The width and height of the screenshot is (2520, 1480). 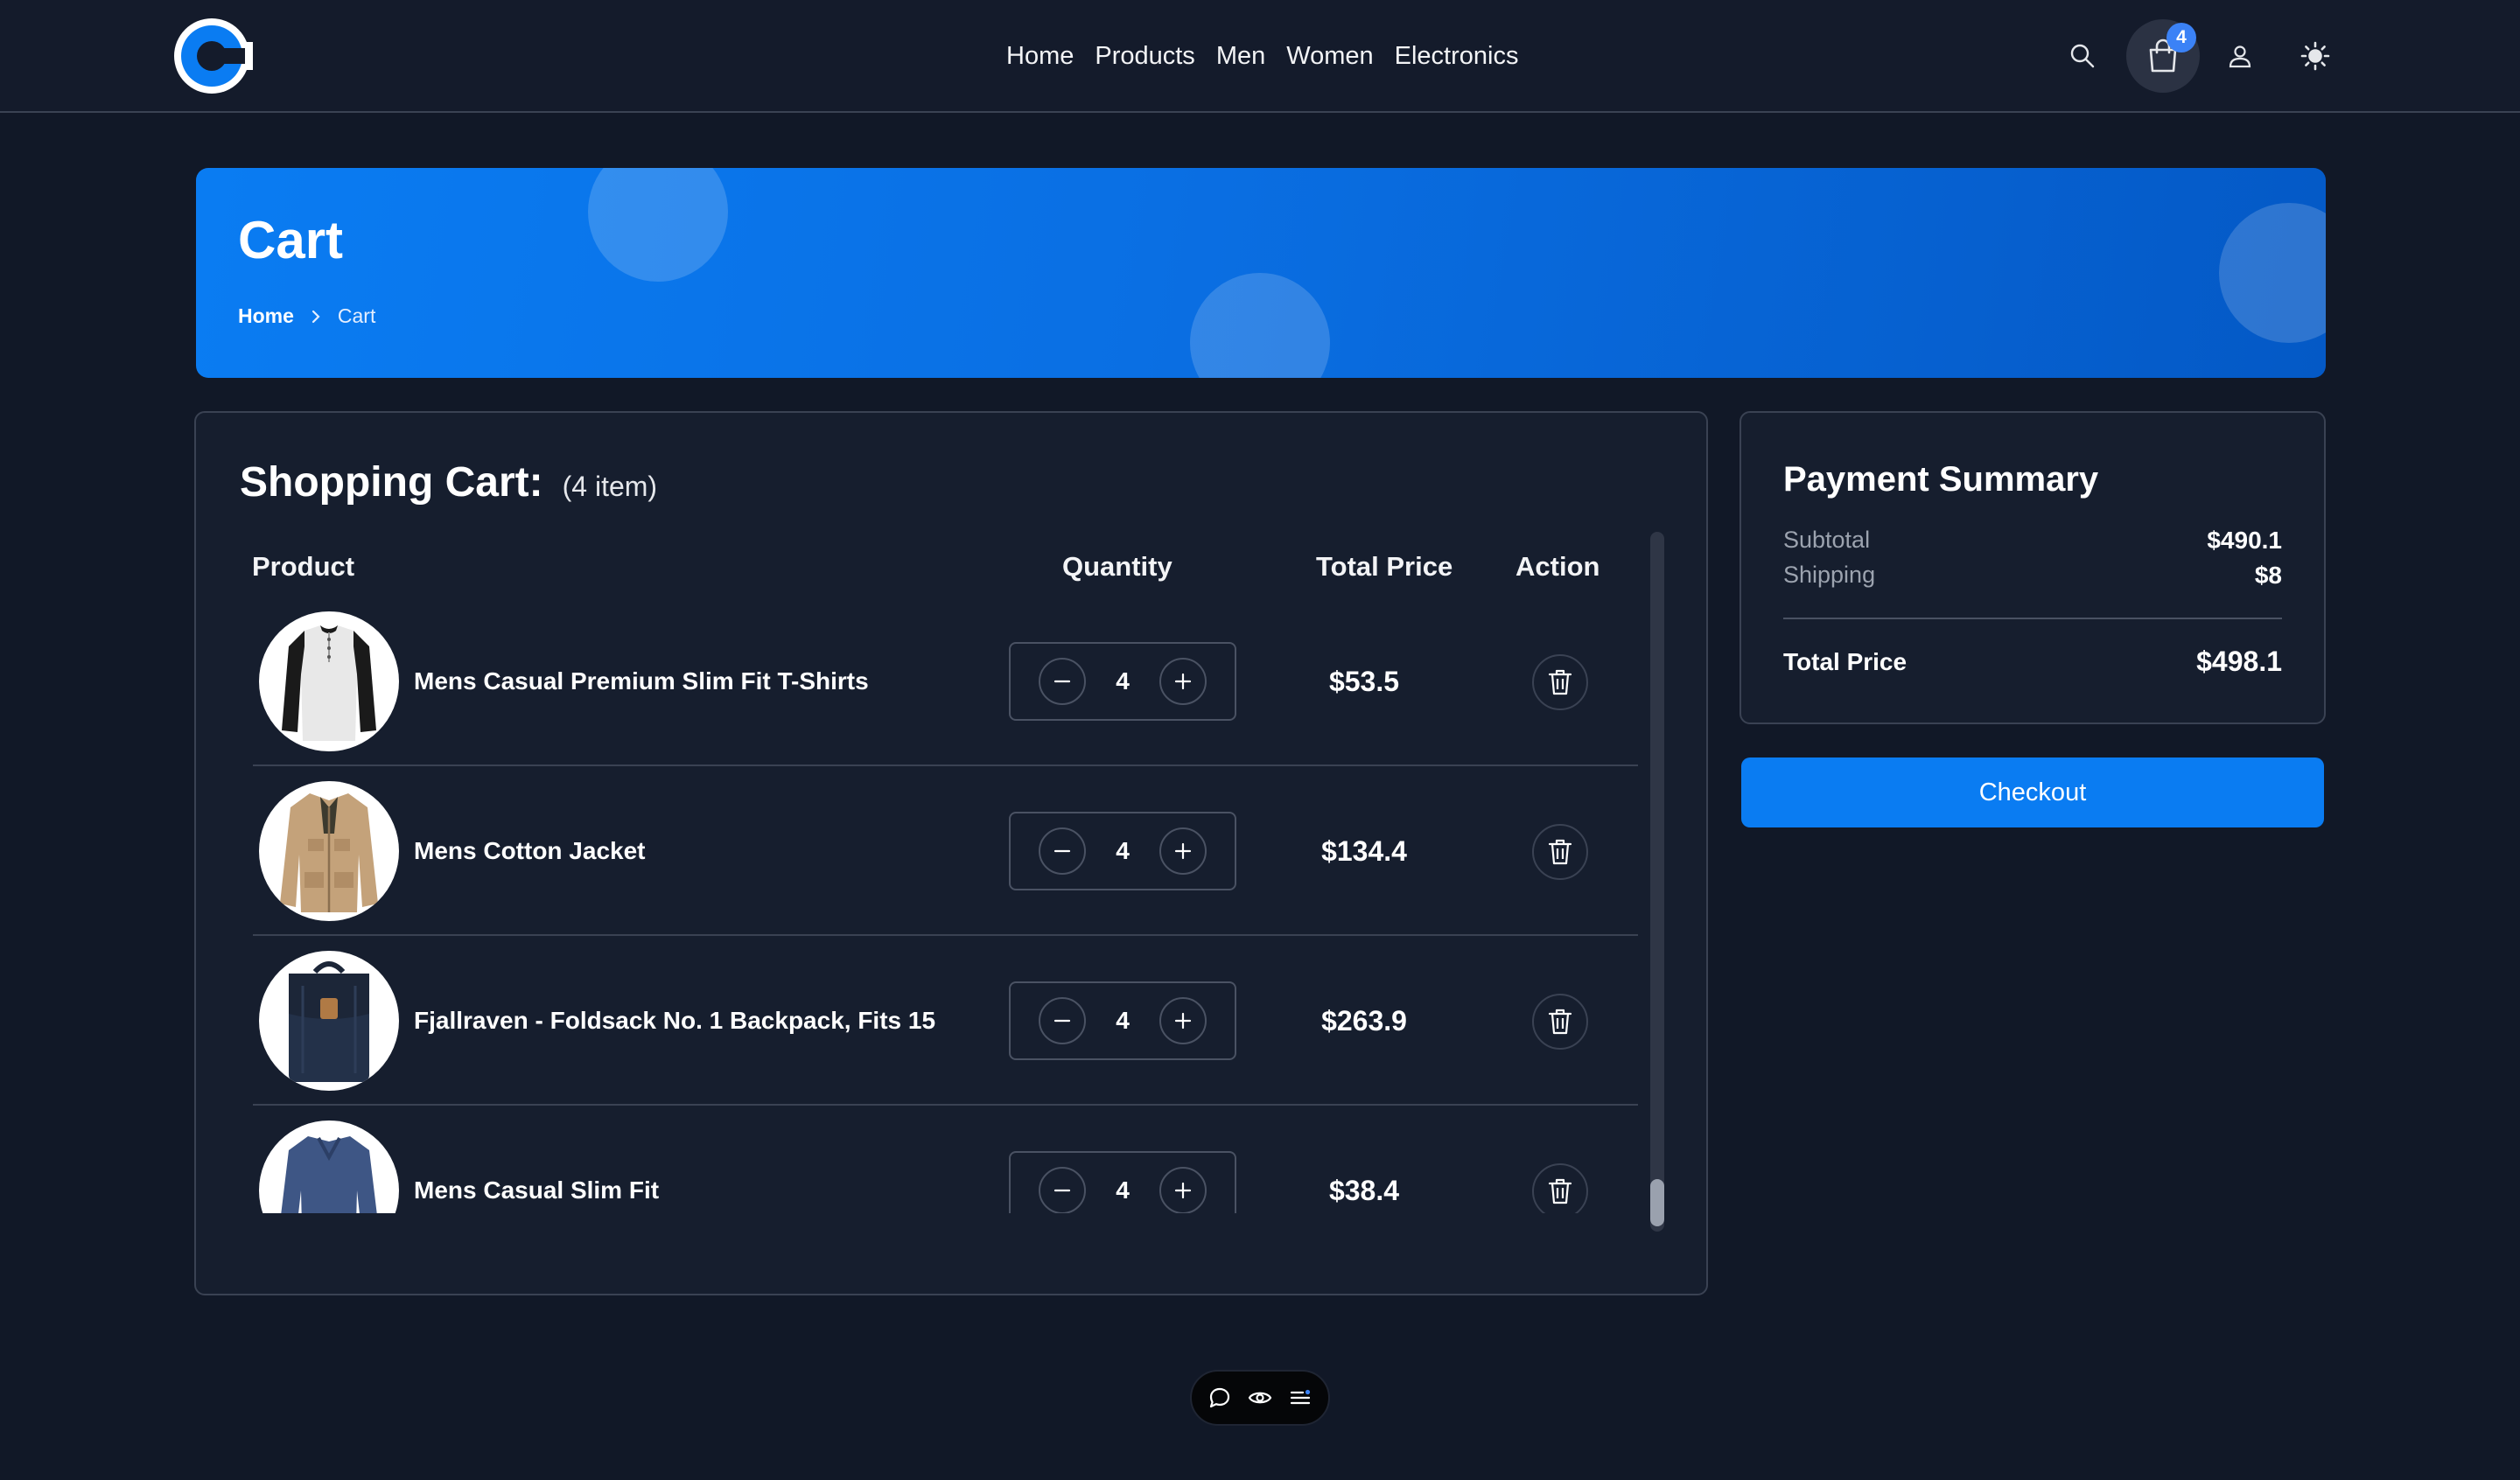 I want to click on product-name: Mens Cotton Jacket, so click(x=530, y=851).